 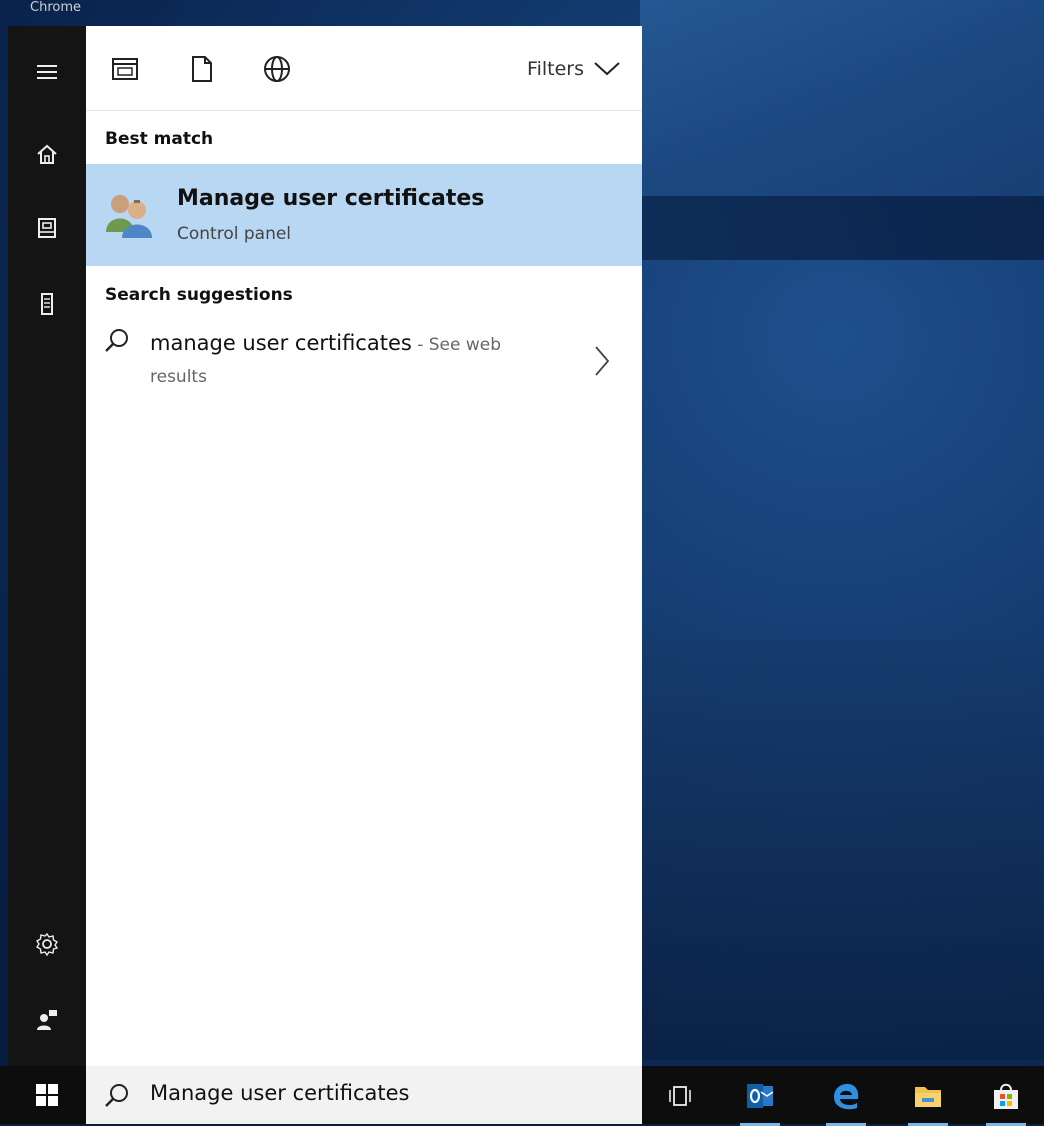 What do you see at coordinates (279, 1093) in the screenshot?
I see `search-query-text: Manage user certificates` at bounding box center [279, 1093].